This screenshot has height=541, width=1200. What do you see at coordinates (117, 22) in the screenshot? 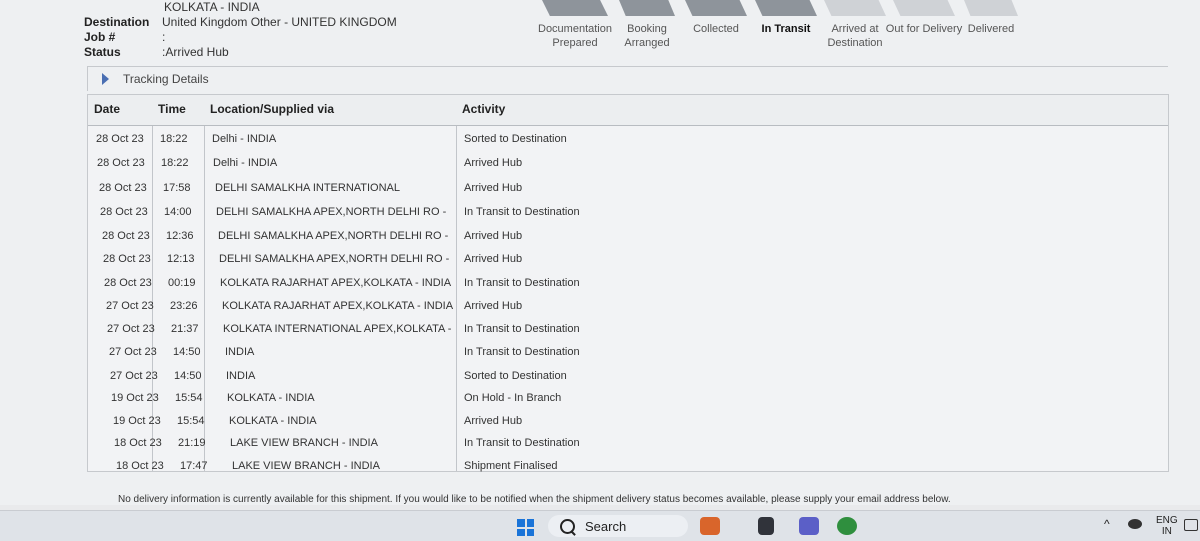
I see `destination-label: Destination` at bounding box center [117, 22].